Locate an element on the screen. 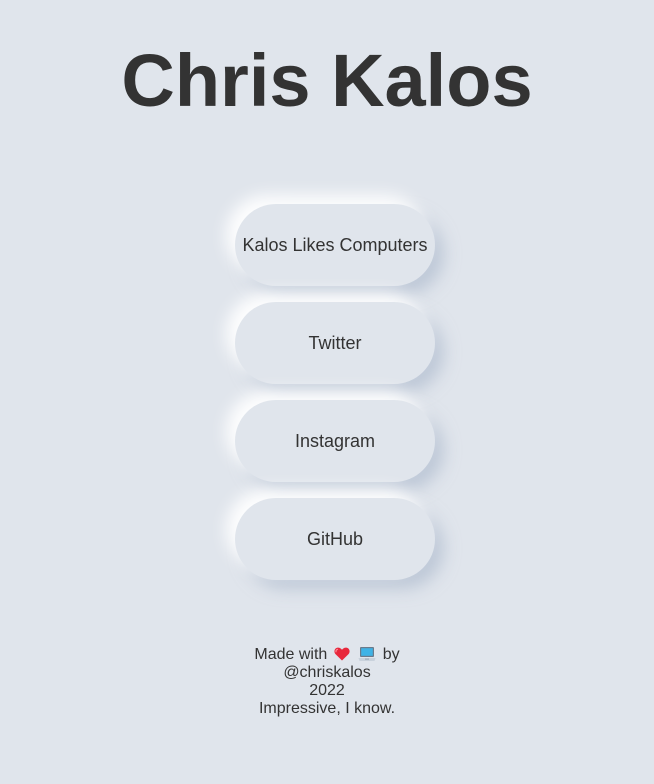 This screenshot has width=654, height=784. footer-made-with-line: Made with by is located at coordinates (327, 655).